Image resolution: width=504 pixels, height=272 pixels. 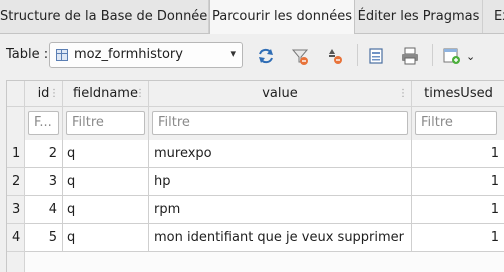 What do you see at coordinates (233, 53) in the screenshot?
I see `chevron-down-icon: ▾` at bounding box center [233, 53].